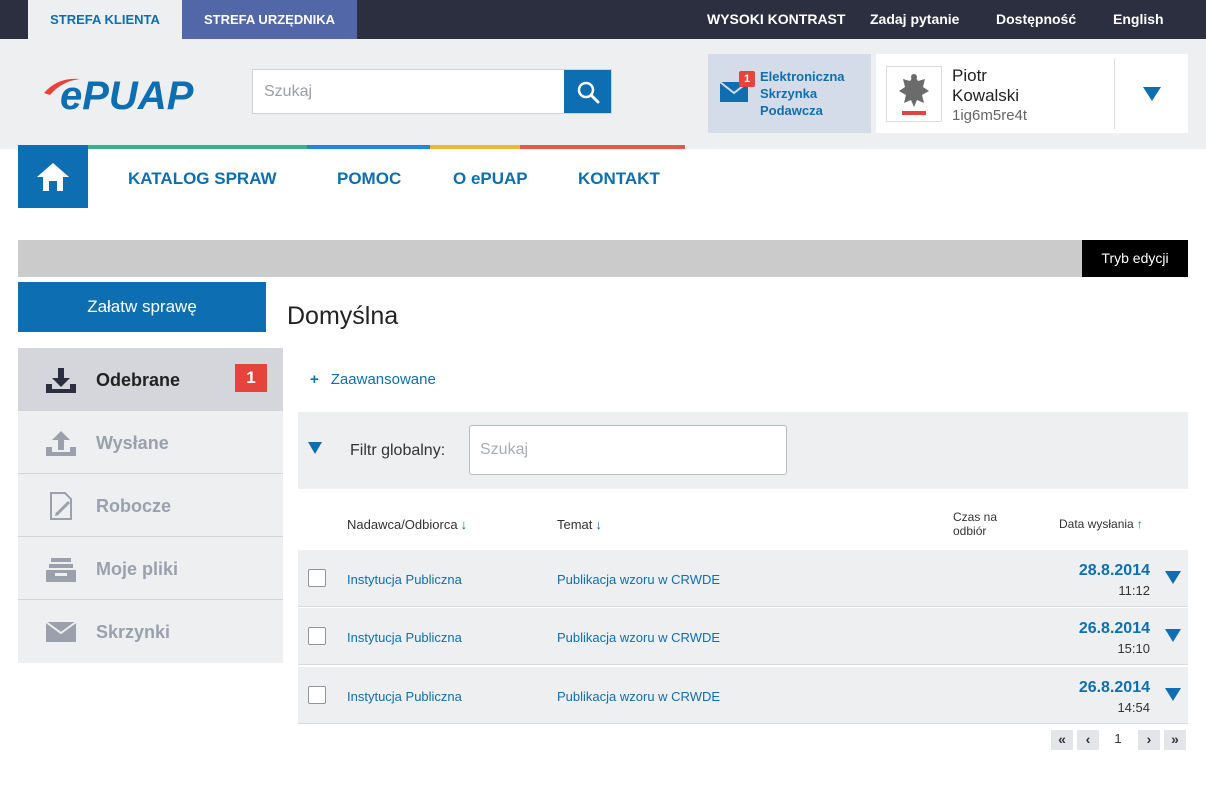 The height and width of the screenshot is (798, 1206). Describe the element at coordinates (1133, 648) in the screenshot. I see `row-time: 15:10` at that location.